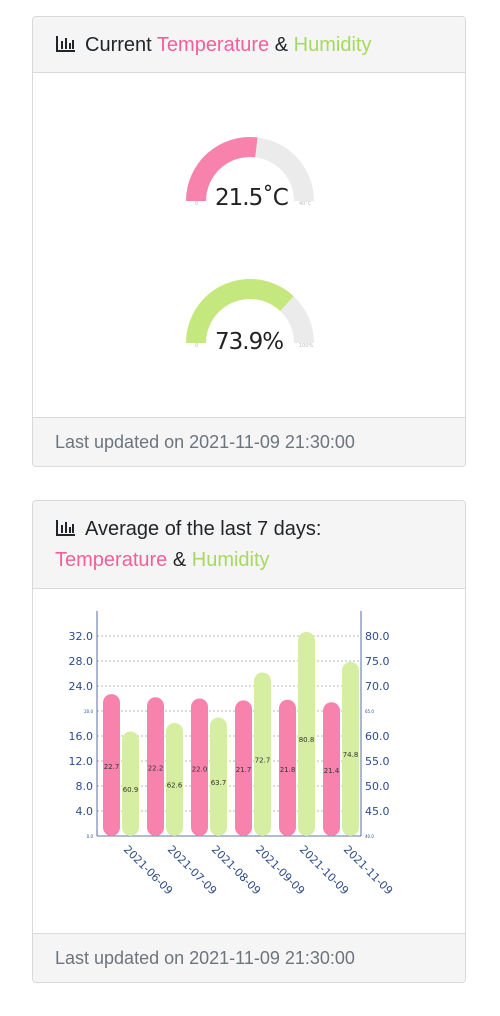 This screenshot has height=1016, width=500. I want to click on right-axis-tick: 60.0, so click(377, 736).